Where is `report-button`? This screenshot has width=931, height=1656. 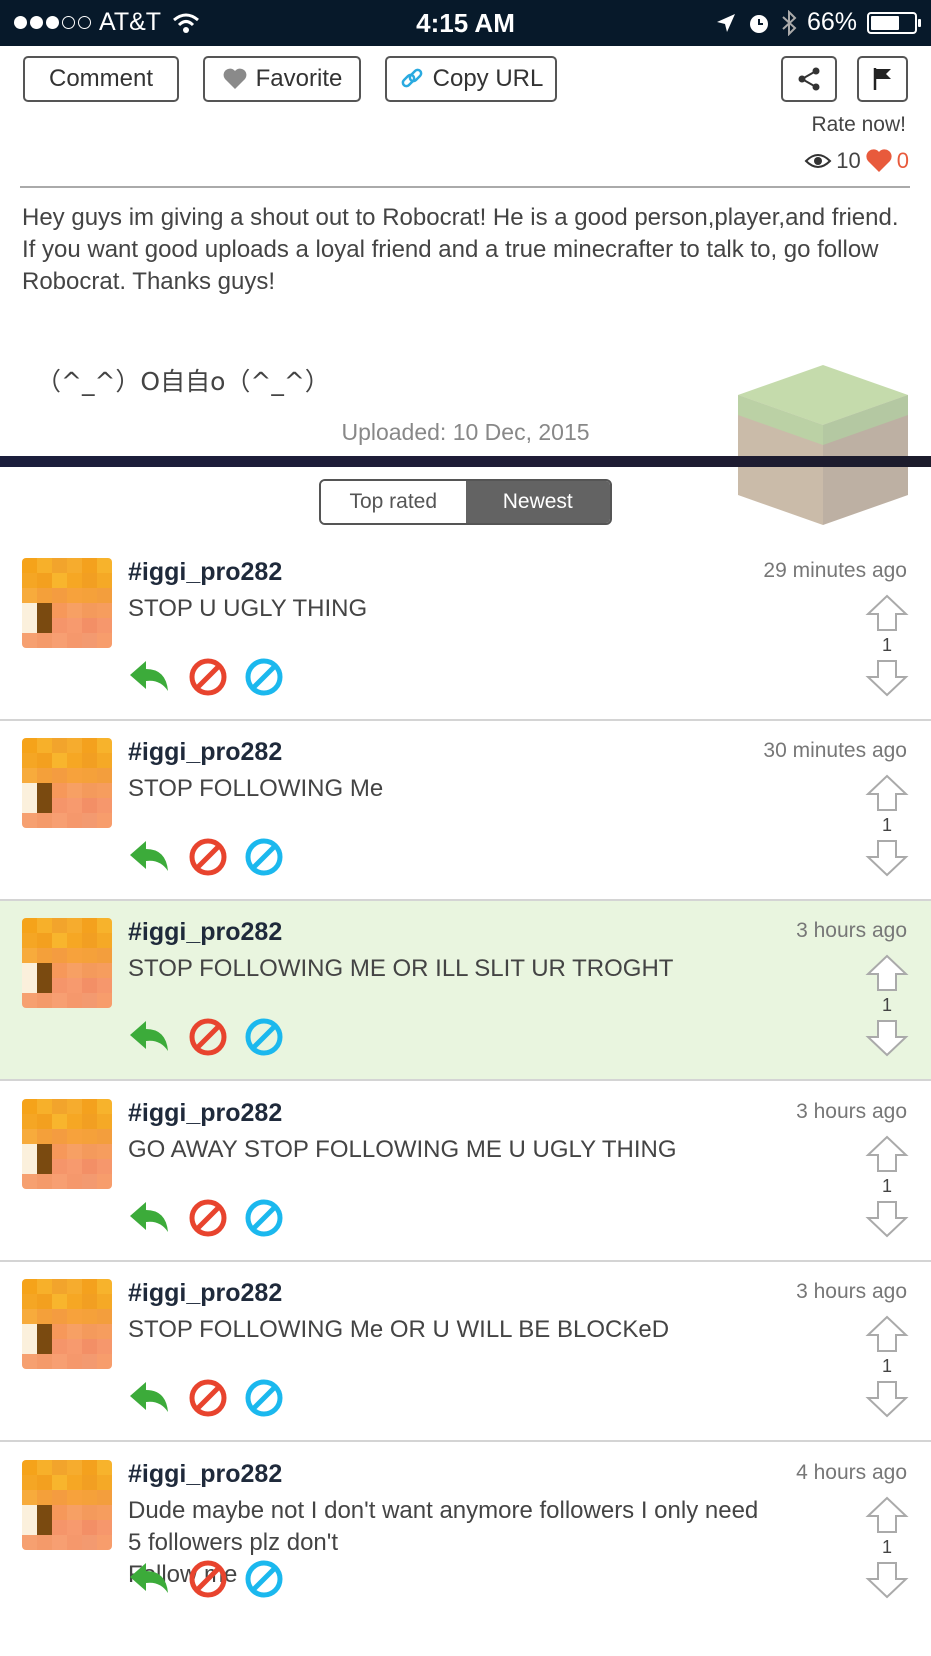 report-button is located at coordinates (882, 79).